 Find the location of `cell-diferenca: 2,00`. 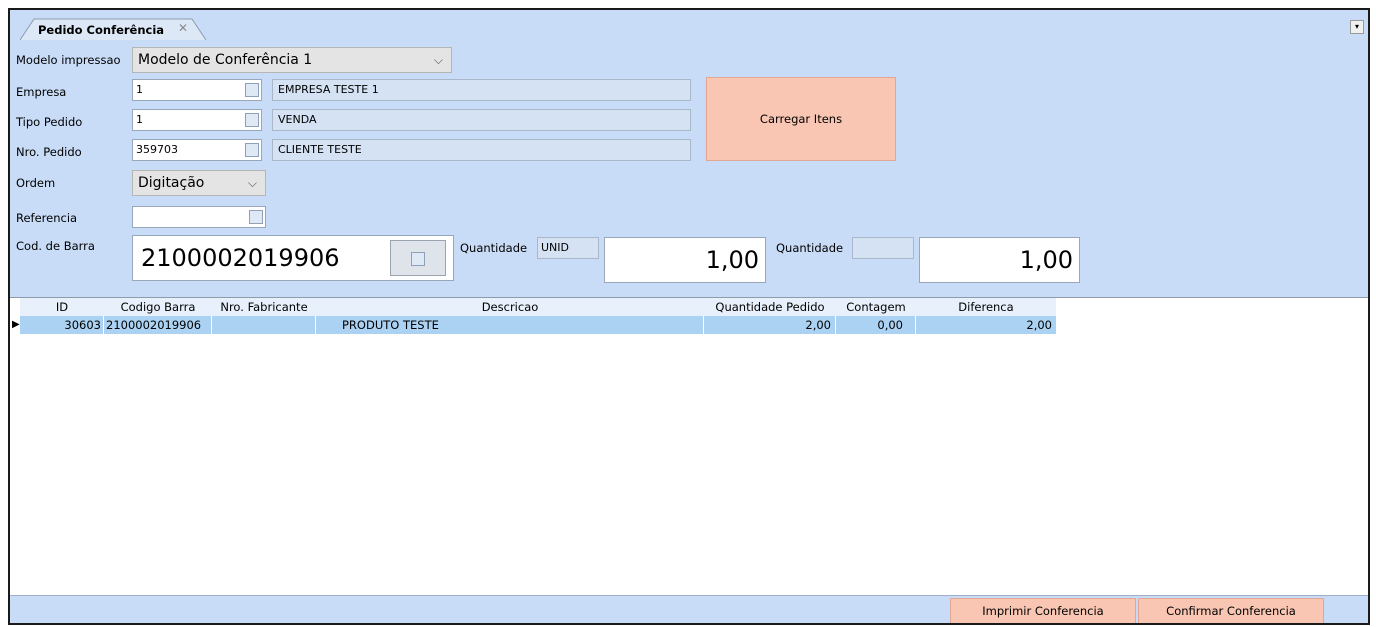

cell-diferenca: 2,00 is located at coordinates (1039, 325).